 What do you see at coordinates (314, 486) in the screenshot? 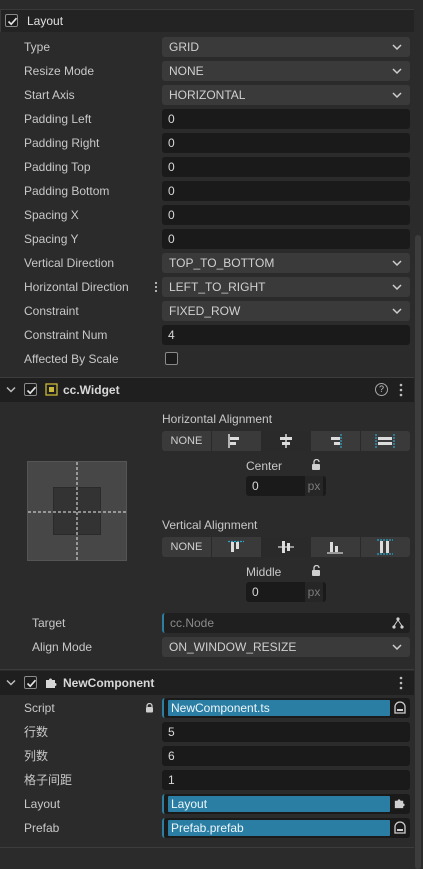
I see `center-unit: px` at bounding box center [314, 486].